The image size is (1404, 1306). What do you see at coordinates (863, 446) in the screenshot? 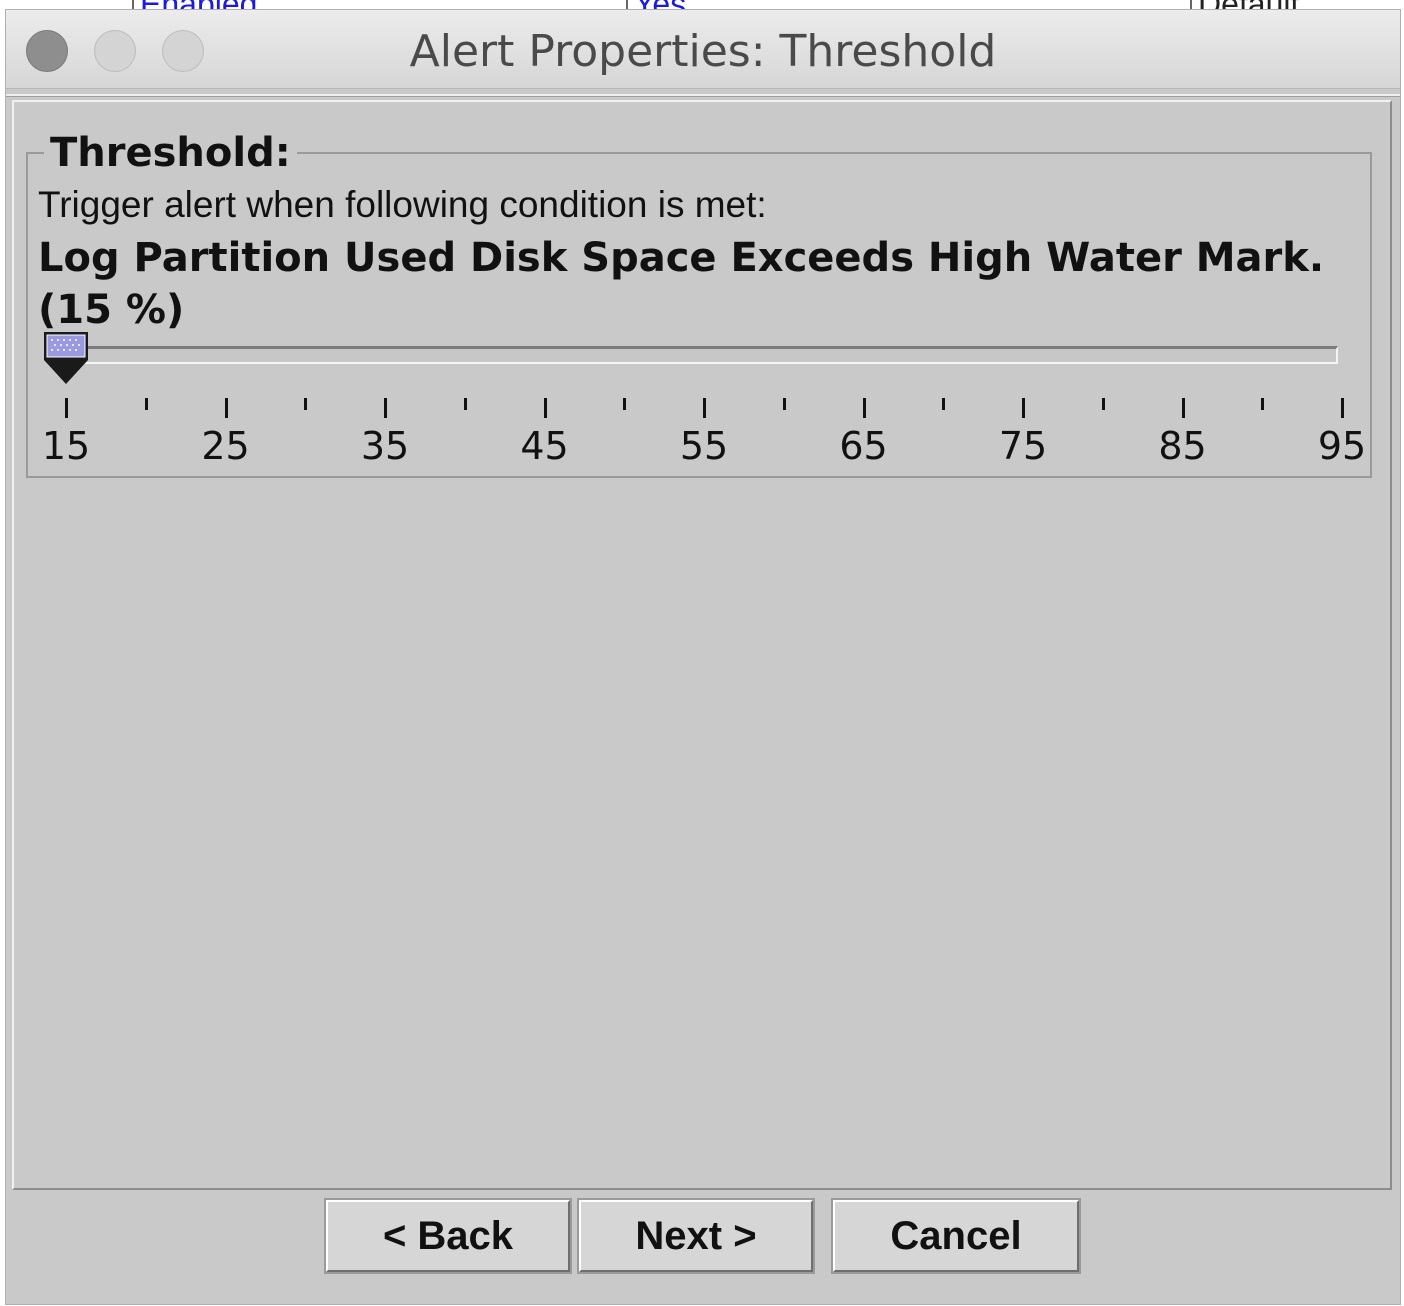
I see `tick-label: 65` at bounding box center [863, 446].